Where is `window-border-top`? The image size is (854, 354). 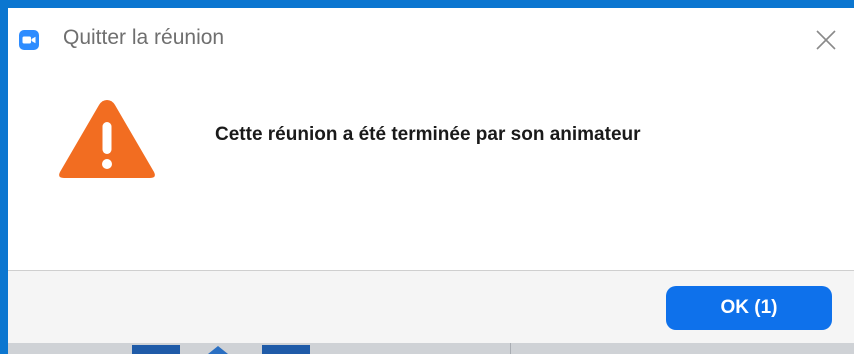
window-border-top is located at coordinates (427, 4).